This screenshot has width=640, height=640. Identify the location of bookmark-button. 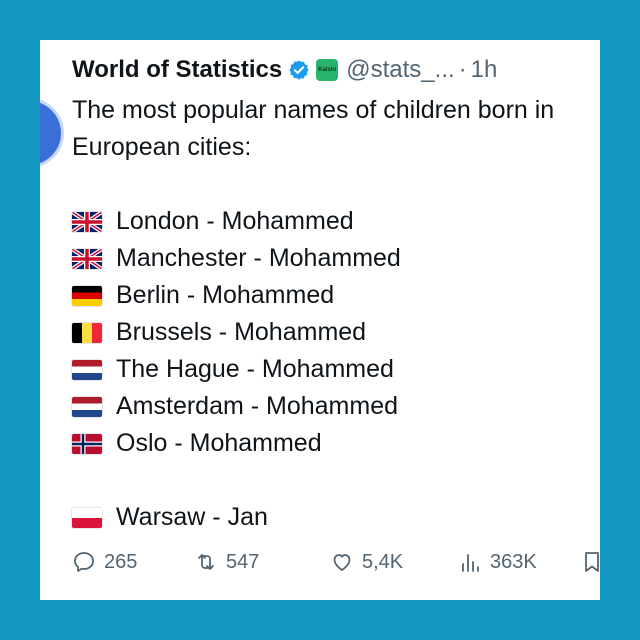
(590, 562).